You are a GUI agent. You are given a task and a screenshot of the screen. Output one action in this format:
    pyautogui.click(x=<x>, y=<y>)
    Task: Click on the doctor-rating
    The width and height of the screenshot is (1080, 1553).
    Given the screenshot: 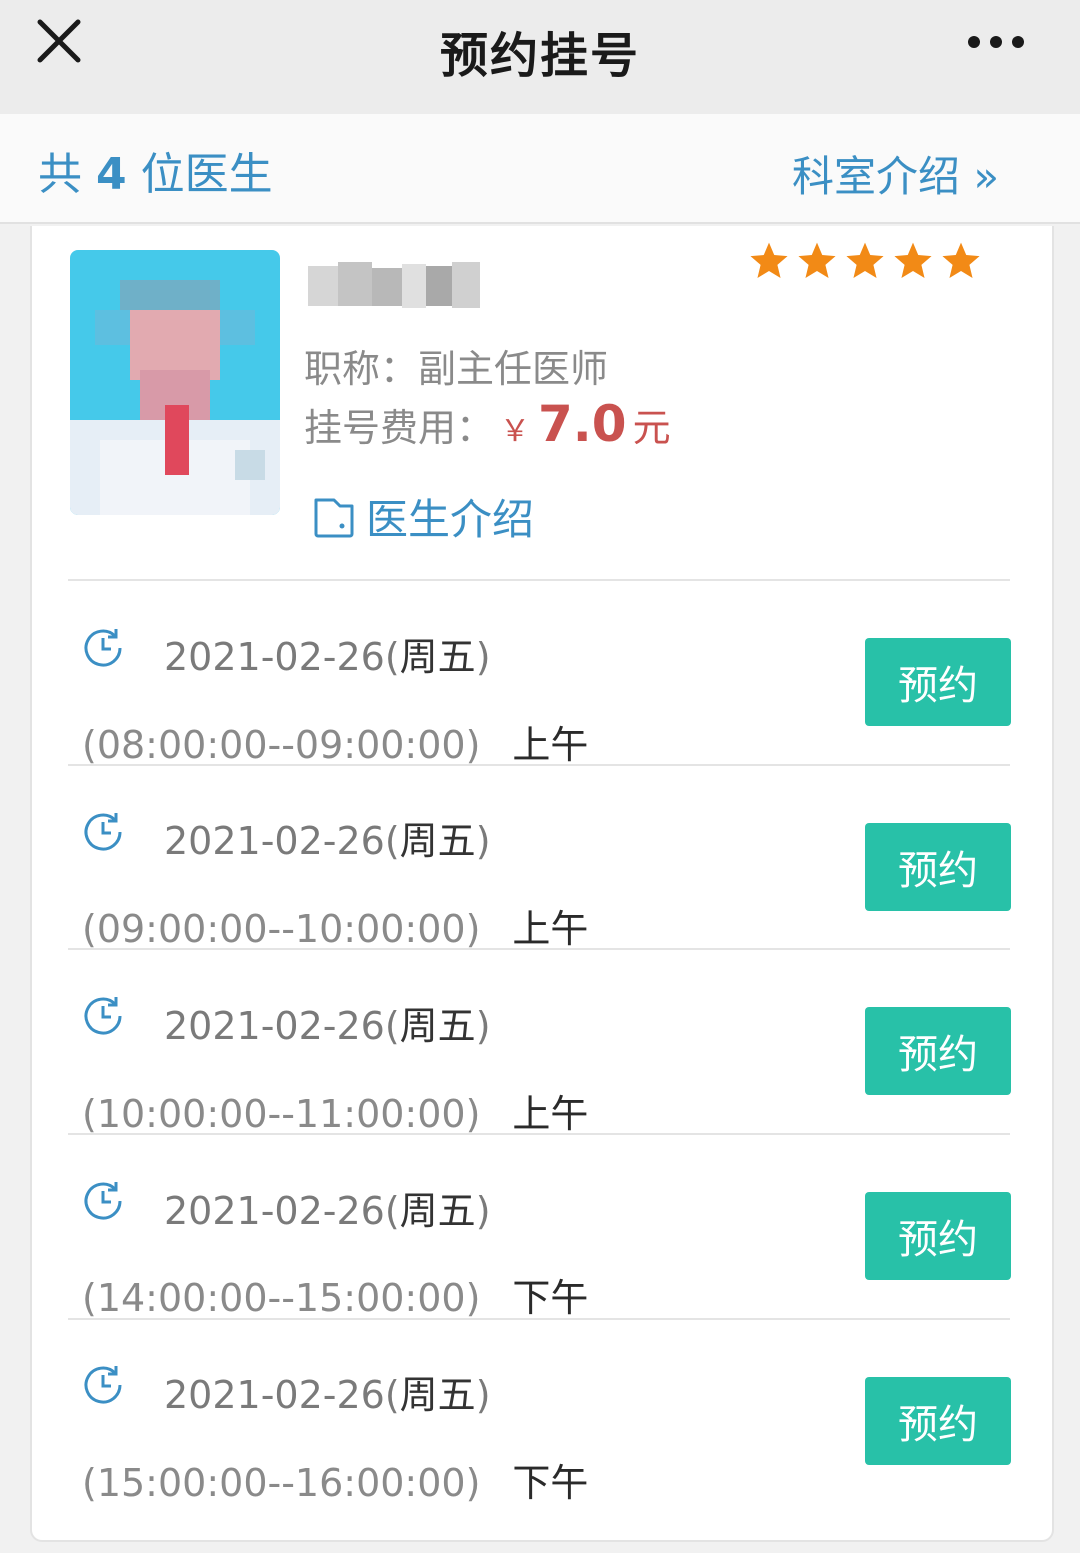 What is the action you would take?
    pyautogui.click(x=865, y=261)
    